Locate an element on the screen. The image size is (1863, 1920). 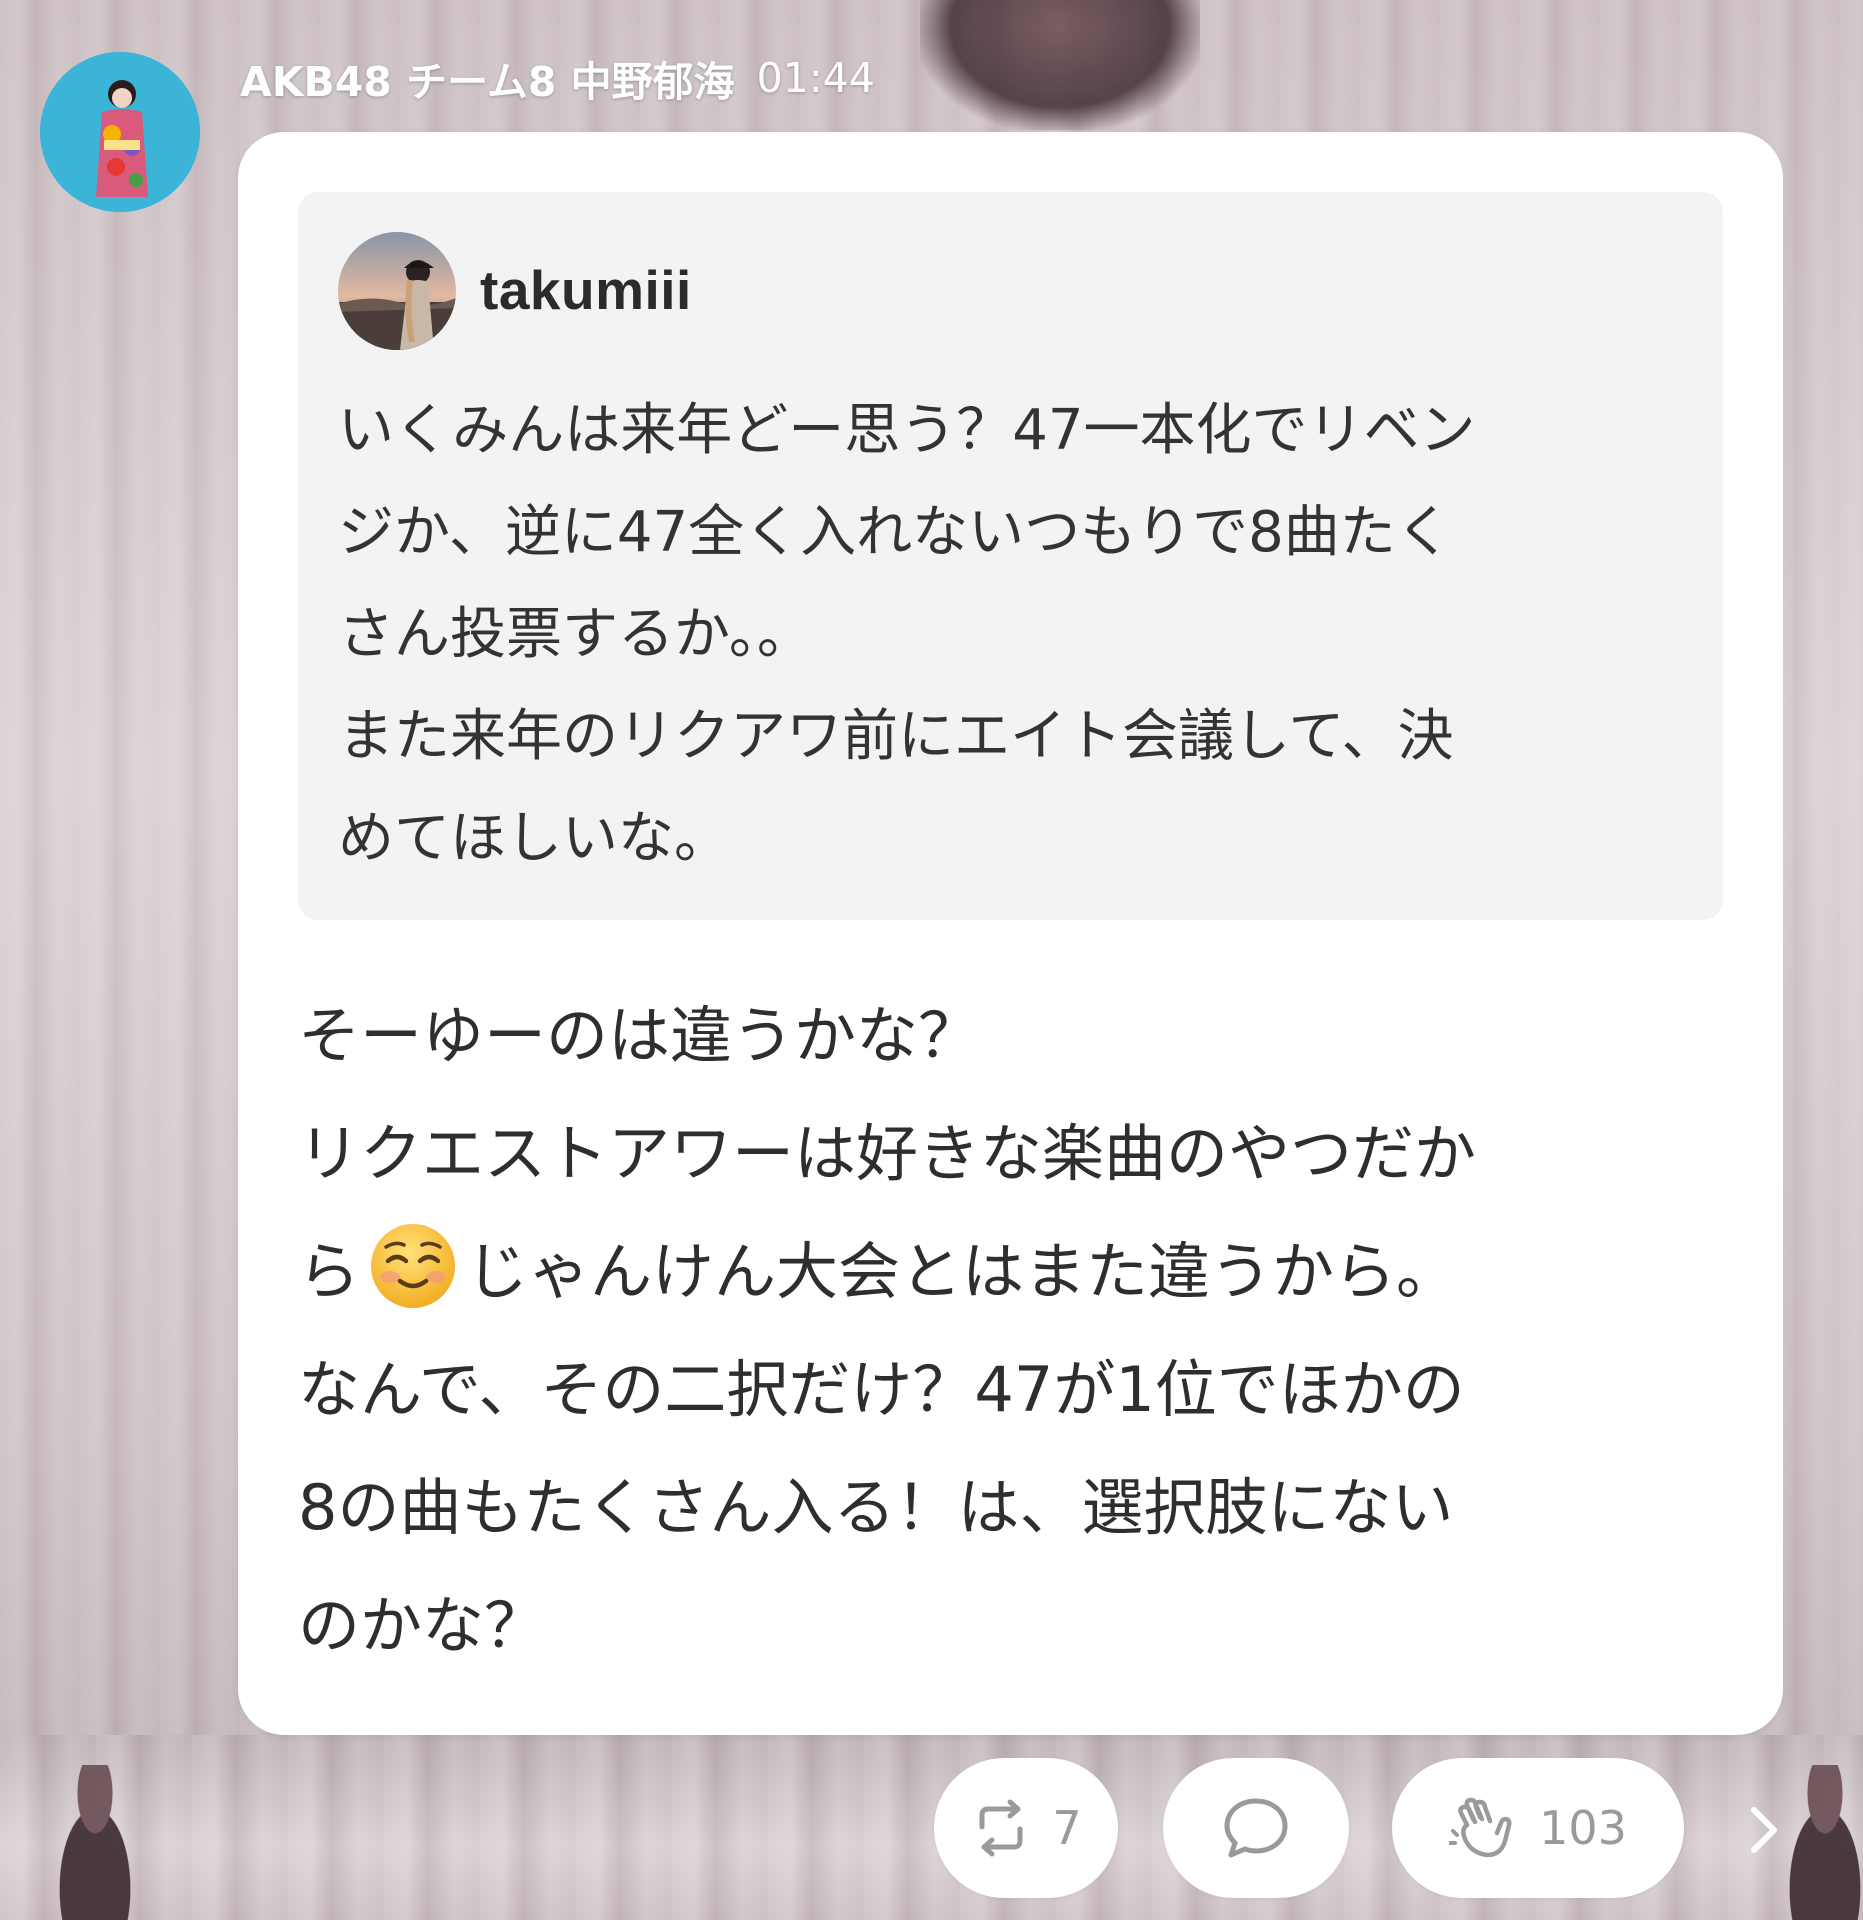
author-avatar is located at coordinates (120, 132).